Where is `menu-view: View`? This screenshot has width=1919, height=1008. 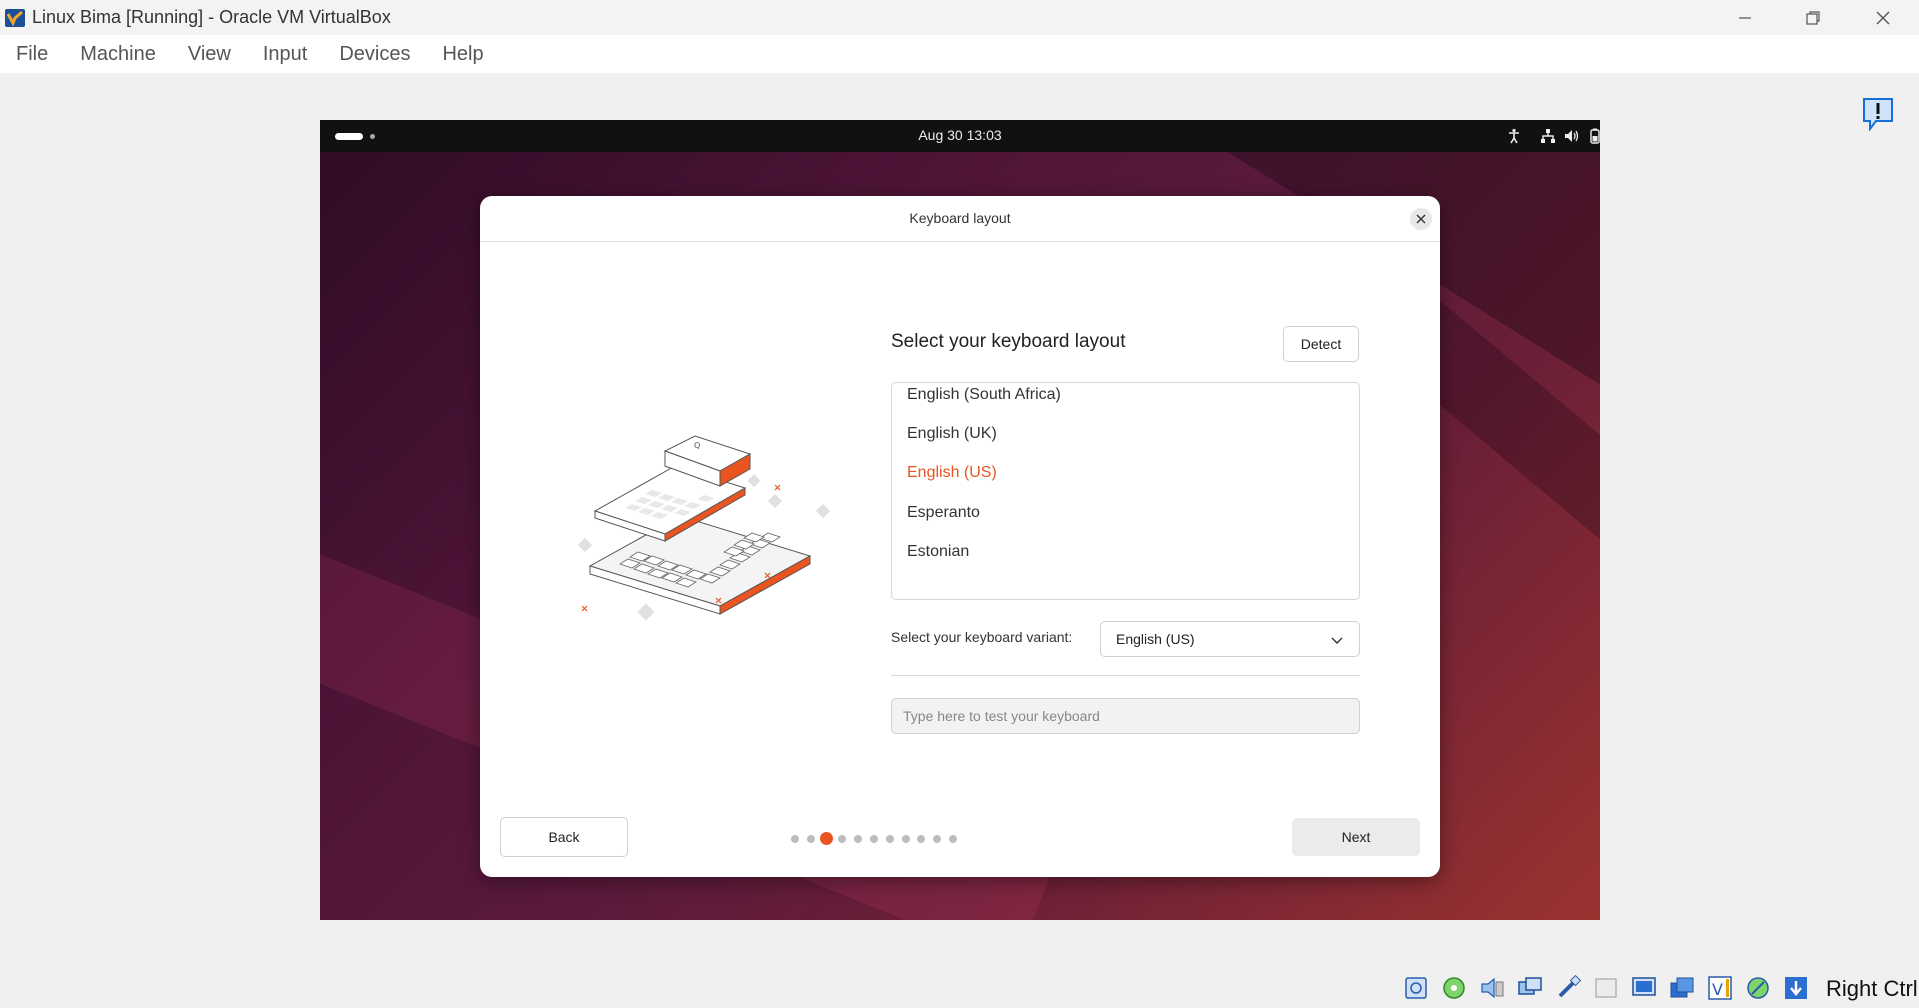 menu-view: View is located at coordinates (209, 54).